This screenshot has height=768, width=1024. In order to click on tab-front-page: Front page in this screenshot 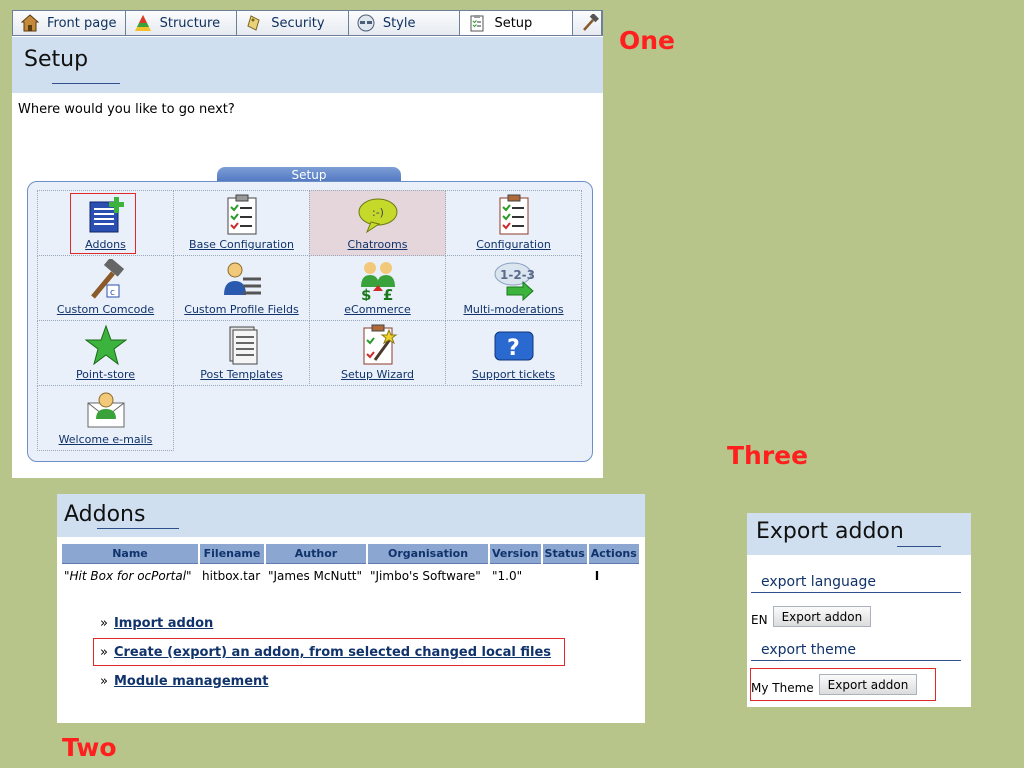, I will do `click(69, 23)`.